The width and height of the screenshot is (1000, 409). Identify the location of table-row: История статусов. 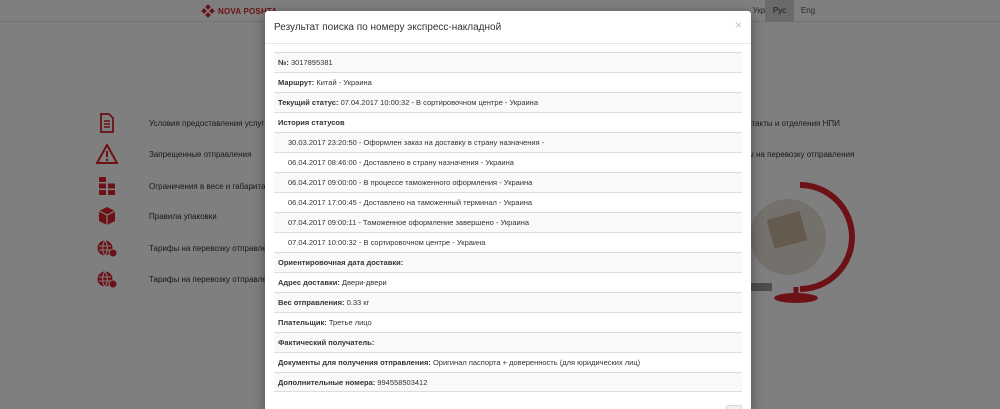
(508, 122).